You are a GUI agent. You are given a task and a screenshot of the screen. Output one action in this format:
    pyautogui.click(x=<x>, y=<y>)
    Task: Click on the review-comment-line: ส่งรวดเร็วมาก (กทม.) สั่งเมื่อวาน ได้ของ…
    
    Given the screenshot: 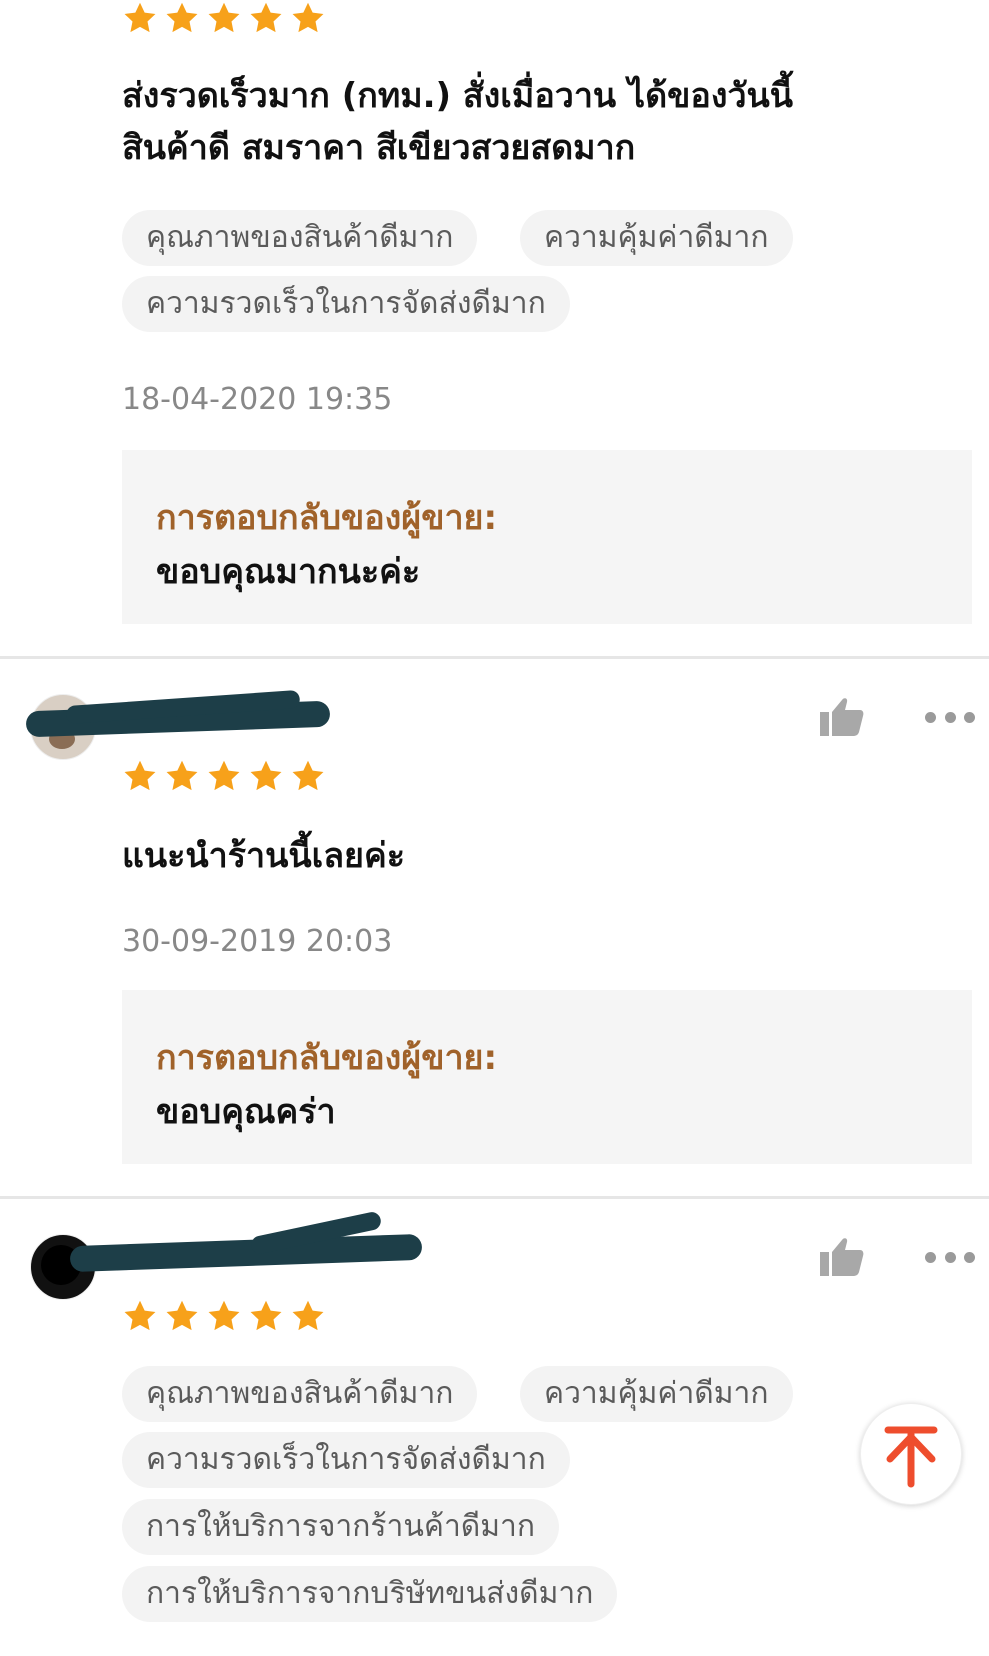 What is the action you would take?
    pyautogui.click(x=458, y=96)
    